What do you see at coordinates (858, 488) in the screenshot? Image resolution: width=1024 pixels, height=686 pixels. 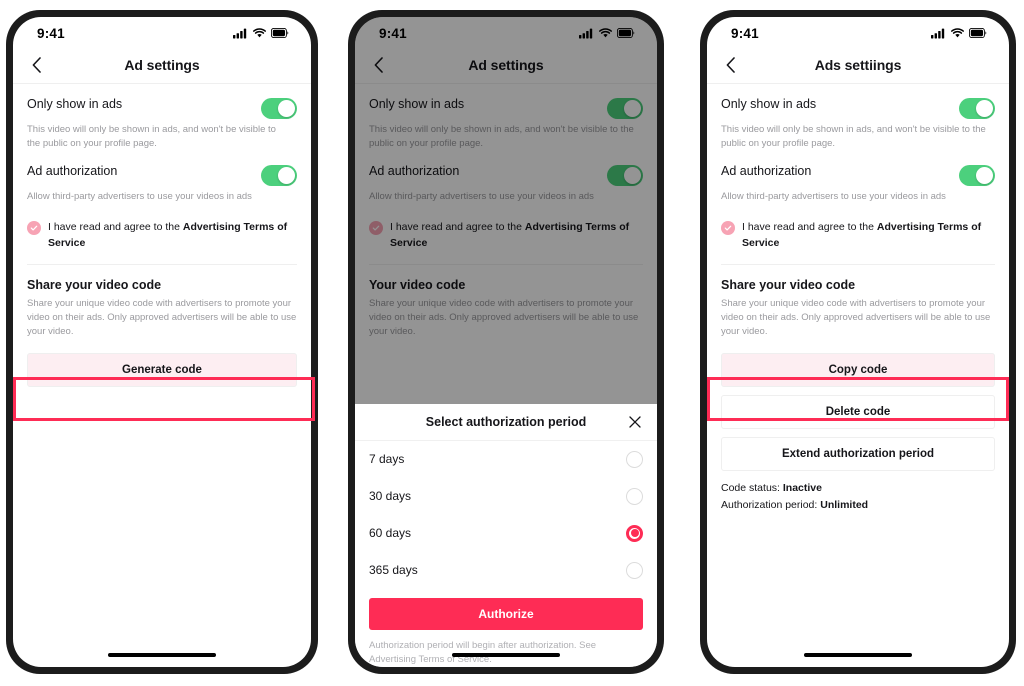 I see `code-status-line: Code status: Inactive` at bounding box center [858, 488].